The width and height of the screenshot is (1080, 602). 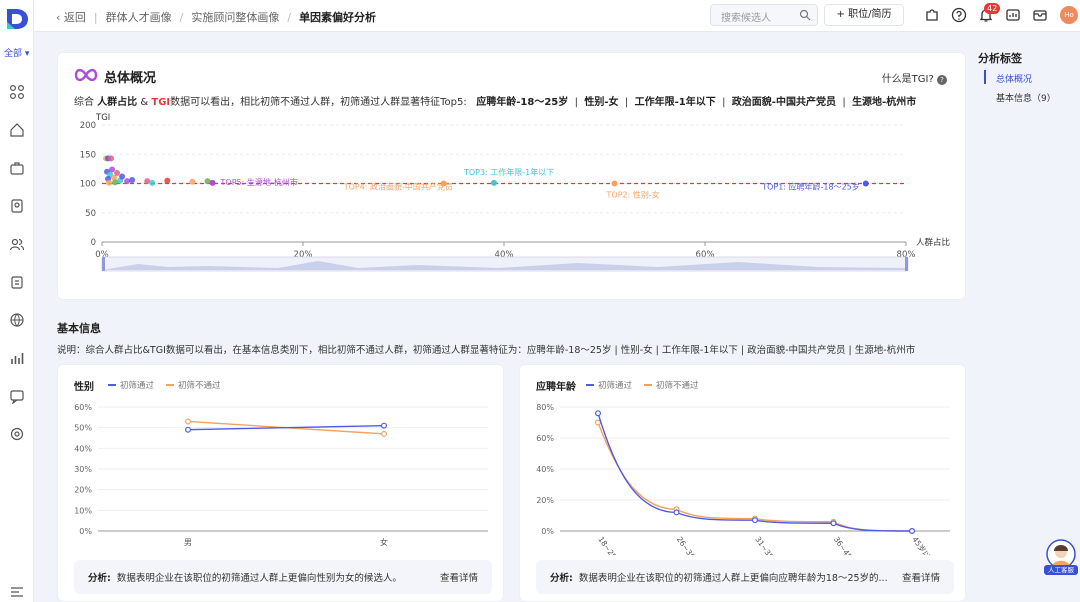 What do you see at coordinates (932, 15) in the screenshot?
I see `puzzle-icon` at bounding box center [932, 15].